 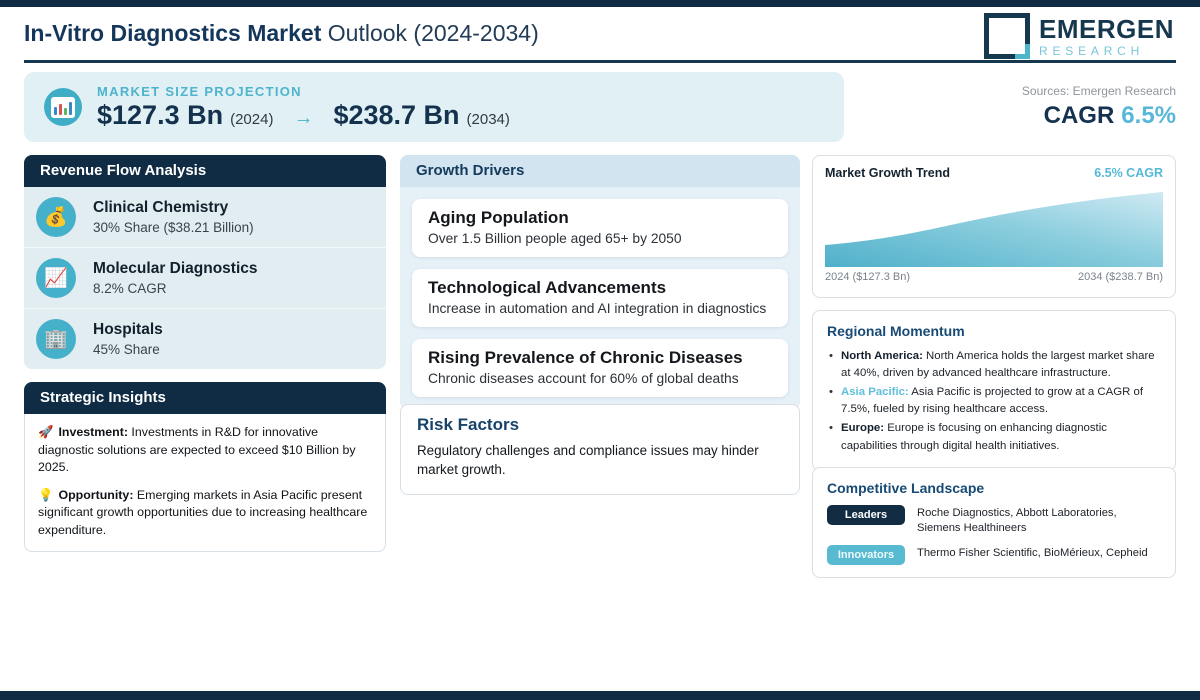 I want to click on insight-lead: Opportunity:, so click(x=96, y=494).